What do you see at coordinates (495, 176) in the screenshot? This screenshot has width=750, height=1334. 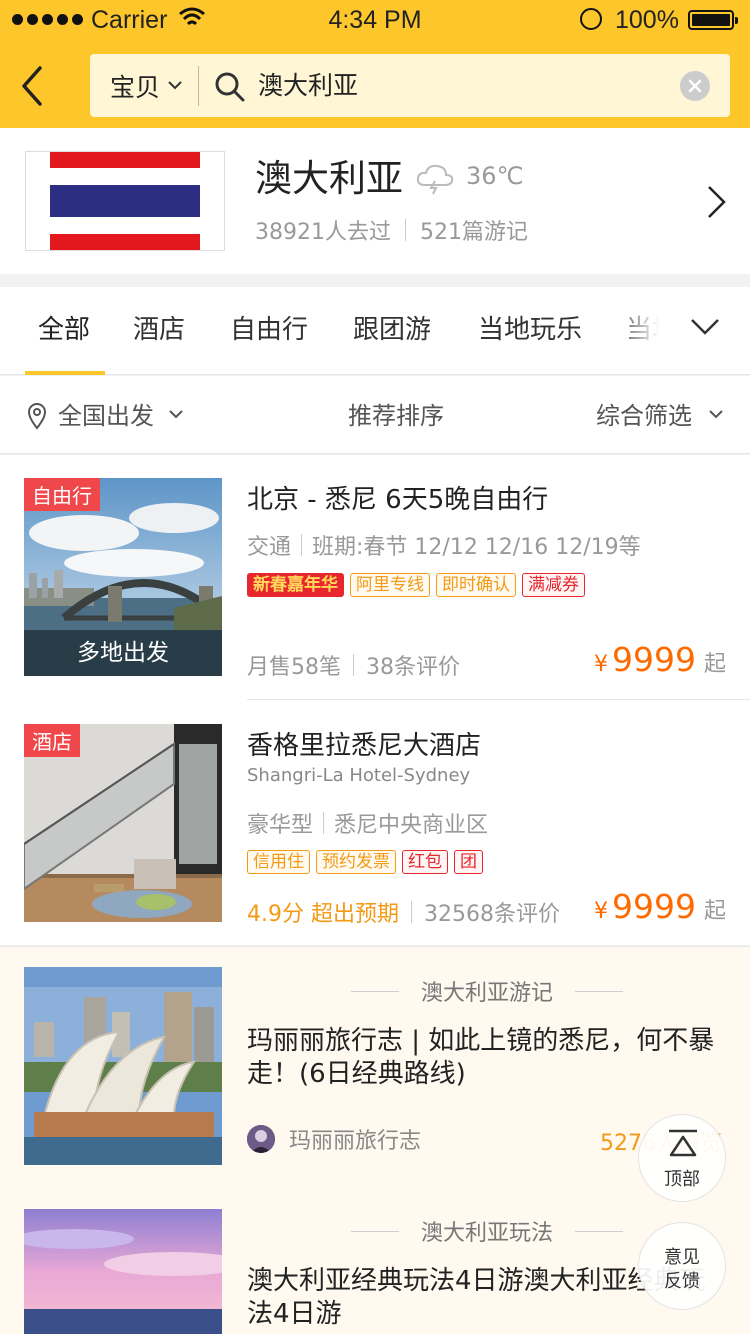 I see `temperature: 36℃` at bounding box center [495, 176].